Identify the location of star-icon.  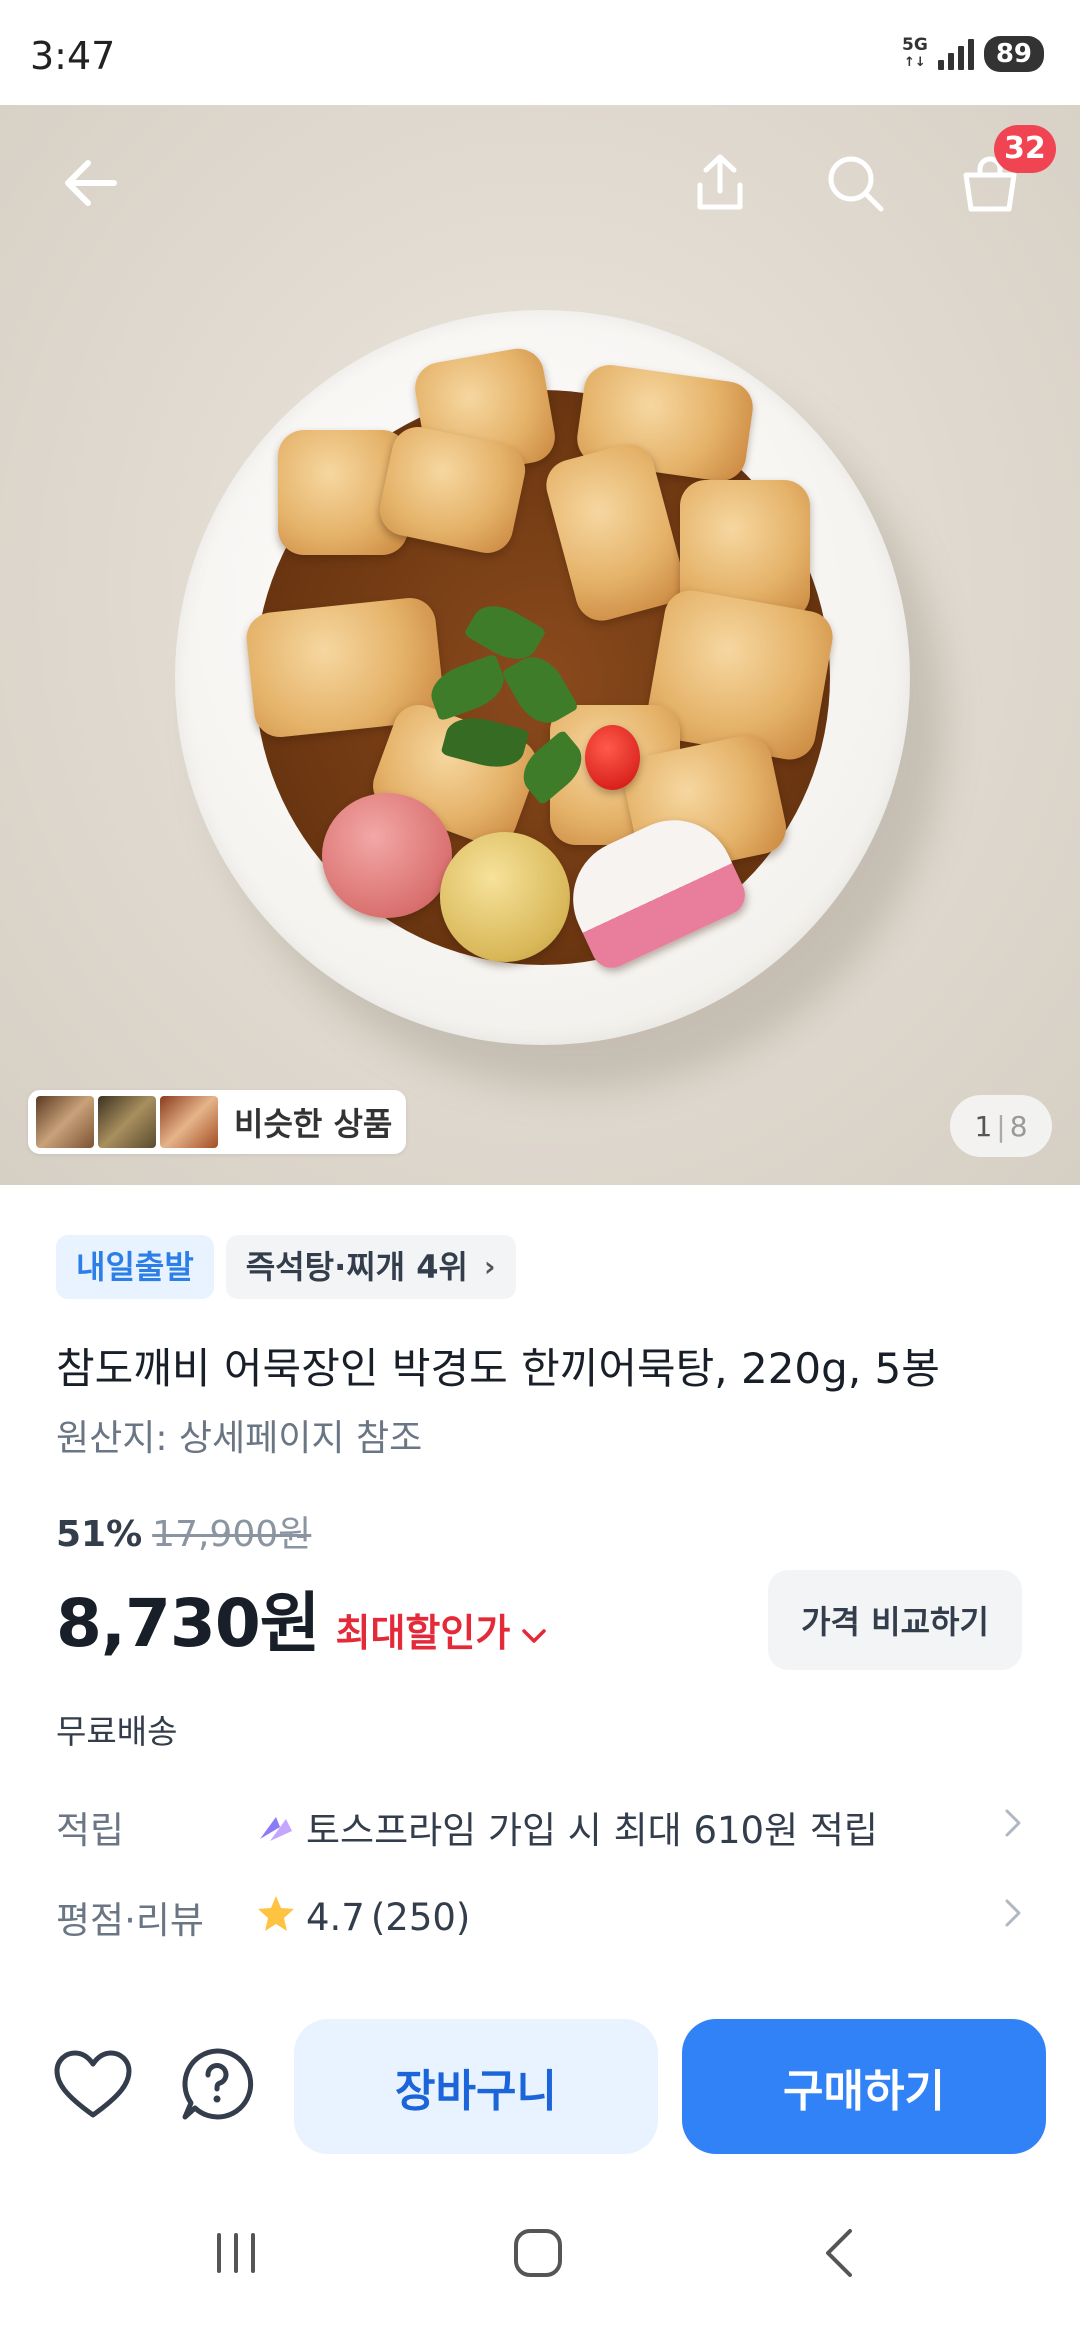
(276, 1917).